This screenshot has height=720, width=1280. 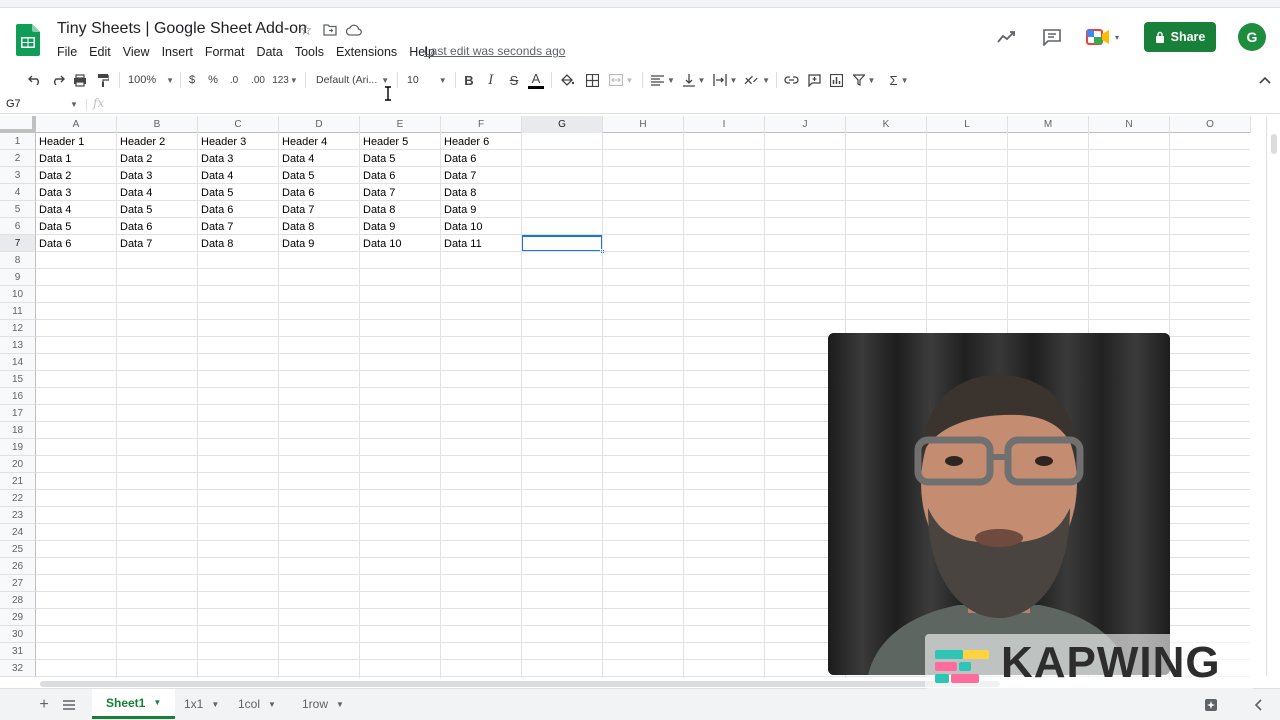 What do you see at coordinates (400, 158) in the screenshot?
I see `cell-e2: Data 5` at bounding box center [400, 158].